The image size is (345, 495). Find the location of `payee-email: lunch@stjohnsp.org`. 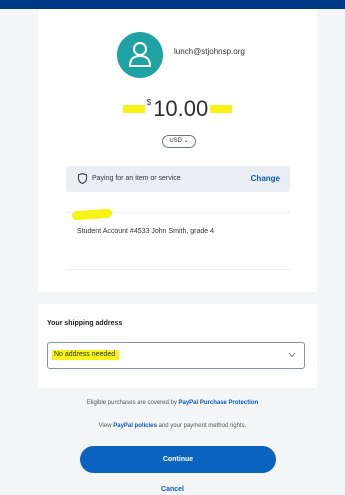

payee-email: lunch@stjohnsp.org is located at coordinates (209, 51).